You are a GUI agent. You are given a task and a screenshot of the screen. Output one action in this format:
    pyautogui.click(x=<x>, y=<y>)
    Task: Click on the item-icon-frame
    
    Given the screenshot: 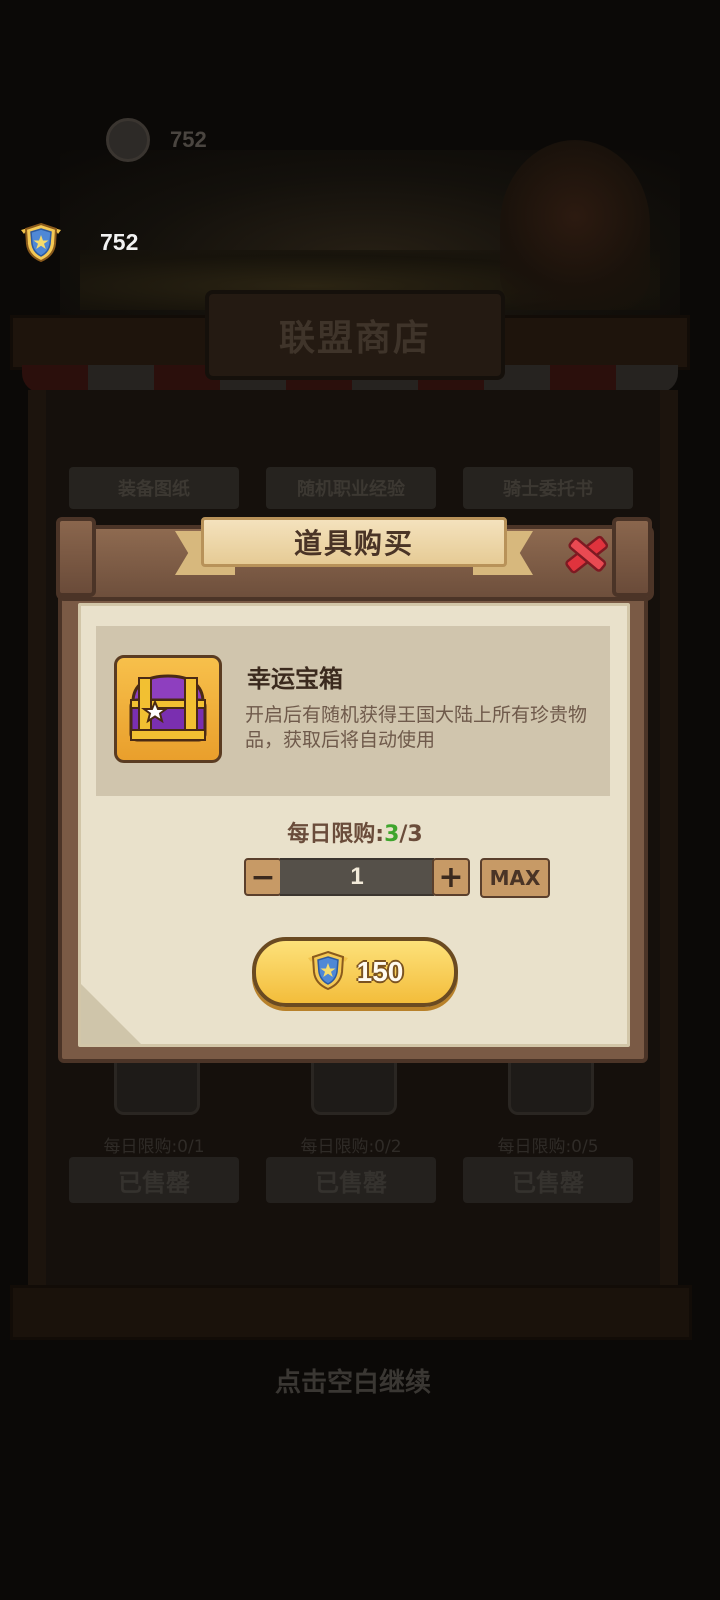 What is the action you would take?
    pyautogui.click(x=168, y=709)
    